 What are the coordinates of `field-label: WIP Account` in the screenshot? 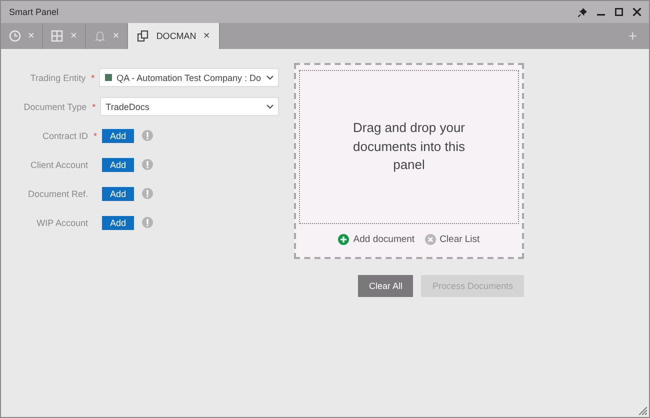 It's located at (62, 223).